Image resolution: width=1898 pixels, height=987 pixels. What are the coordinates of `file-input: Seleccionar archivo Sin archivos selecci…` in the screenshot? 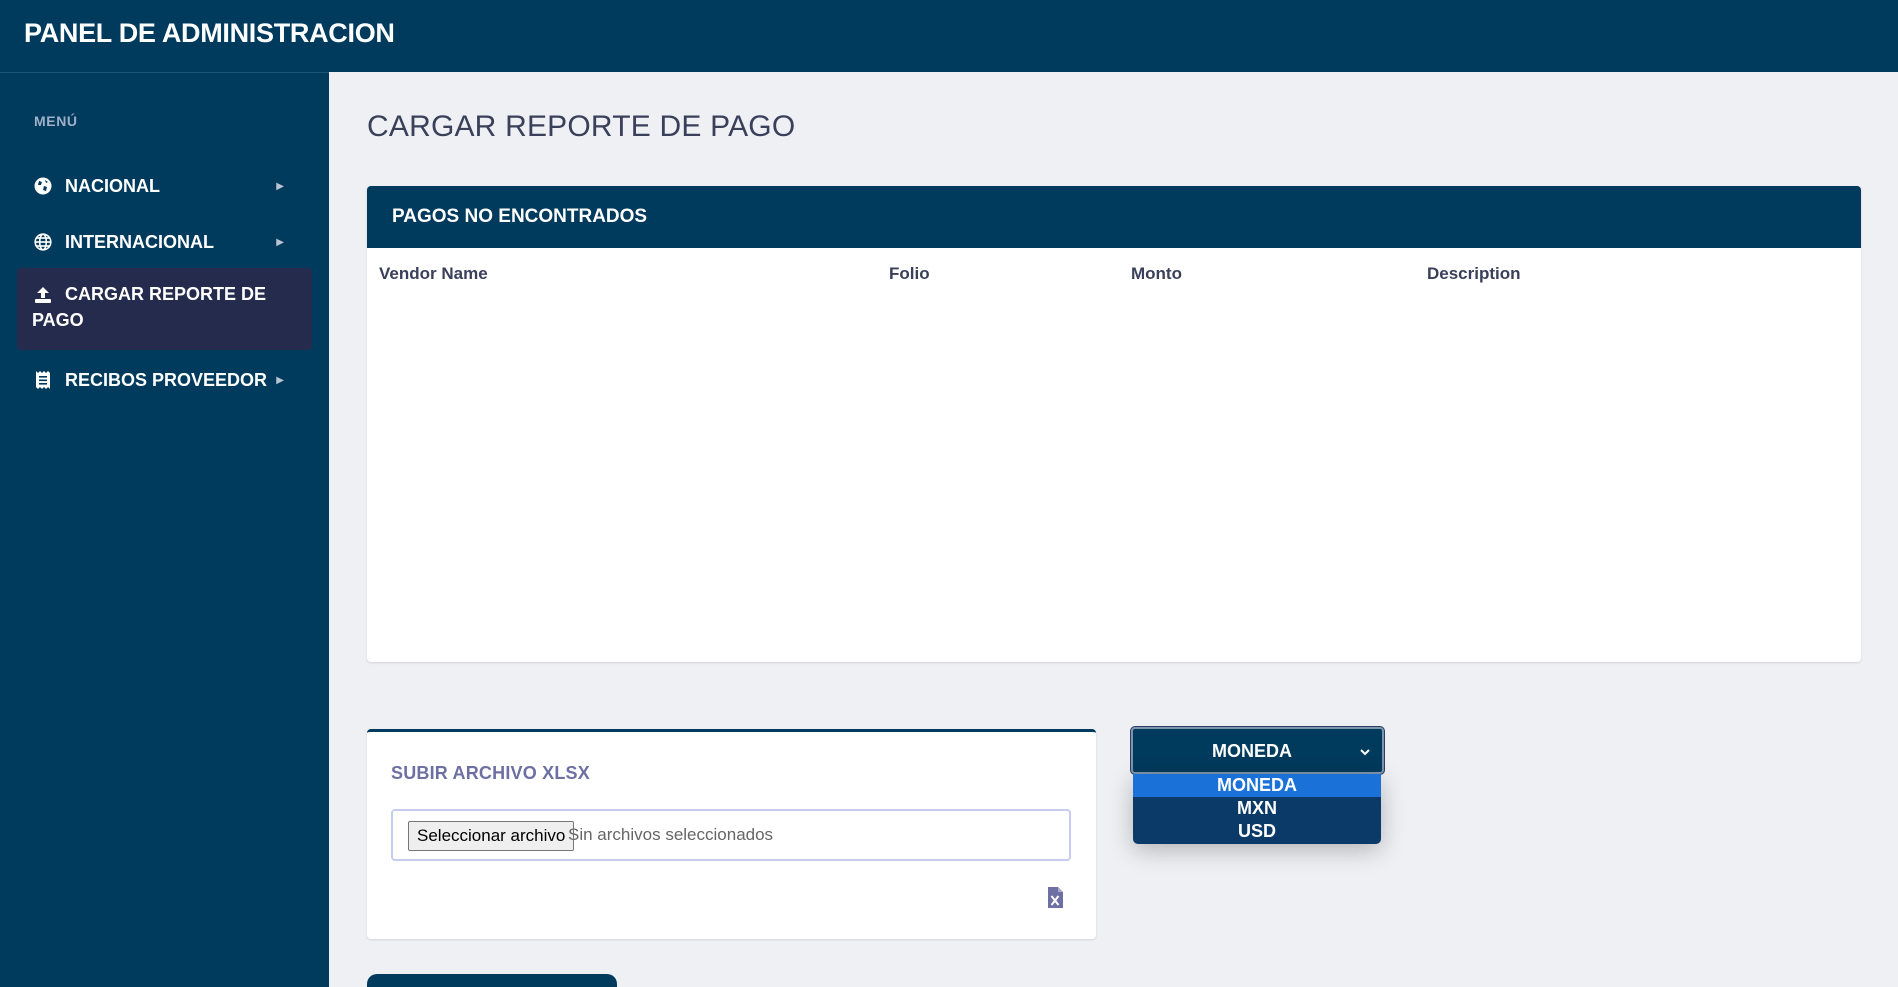 It's located at (731, 835).